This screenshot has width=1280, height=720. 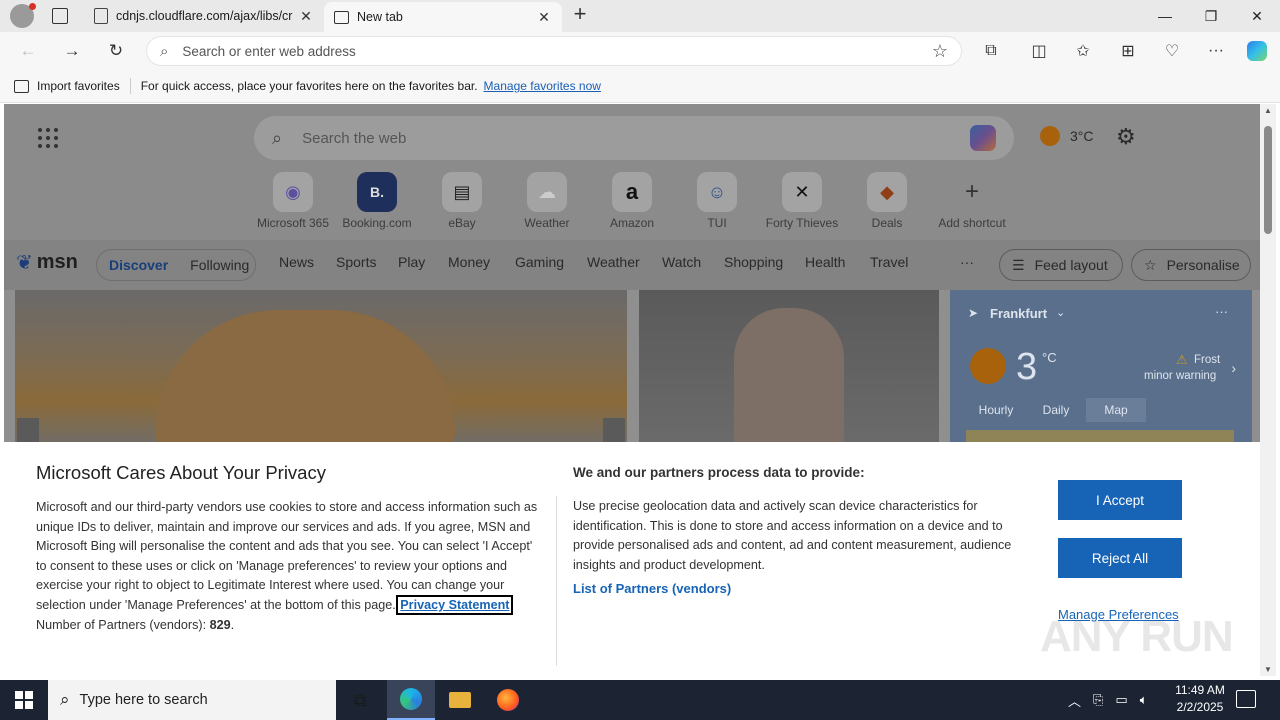 What do you see at coordinates (580, 15) in the screenshot?
I see `new-tab-button: +` at bounding box center [580, 15].